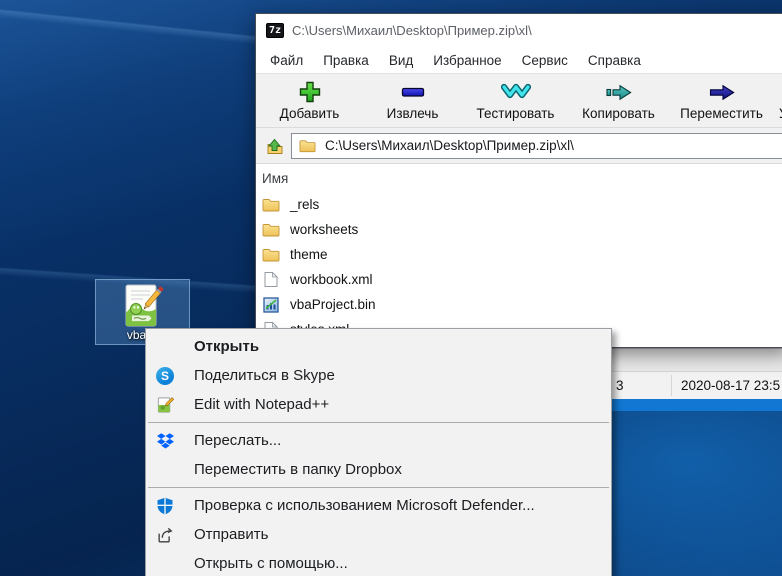  I want to click on list-item-theme: theme, so click(519, 254).